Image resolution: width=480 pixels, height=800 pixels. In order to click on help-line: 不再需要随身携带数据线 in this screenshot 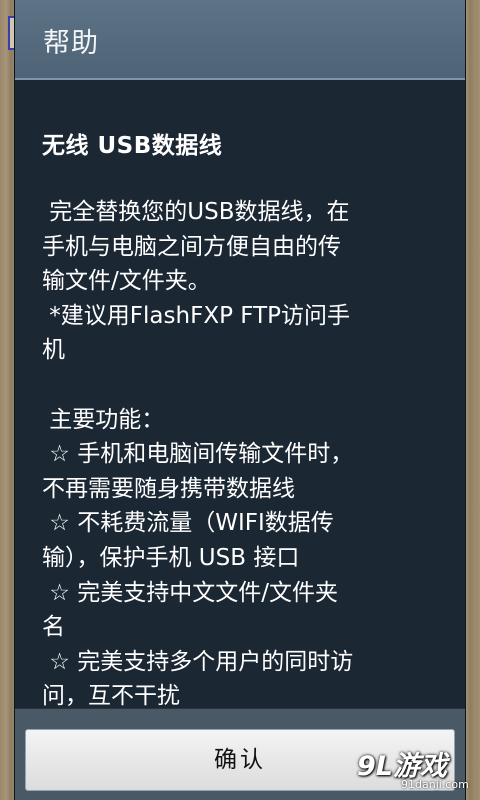, I will do `click(168, 488)`.